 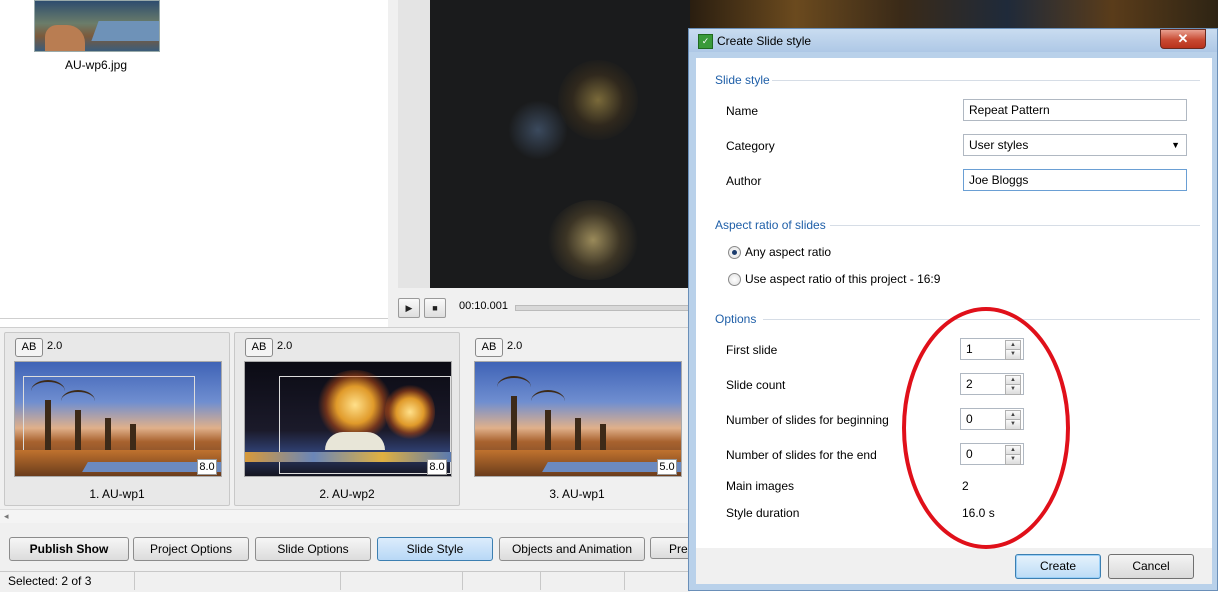 What do you see at coordinates (603, 308) in the screenshot?
I see `seek-bar` at bounding box center [603, 308].